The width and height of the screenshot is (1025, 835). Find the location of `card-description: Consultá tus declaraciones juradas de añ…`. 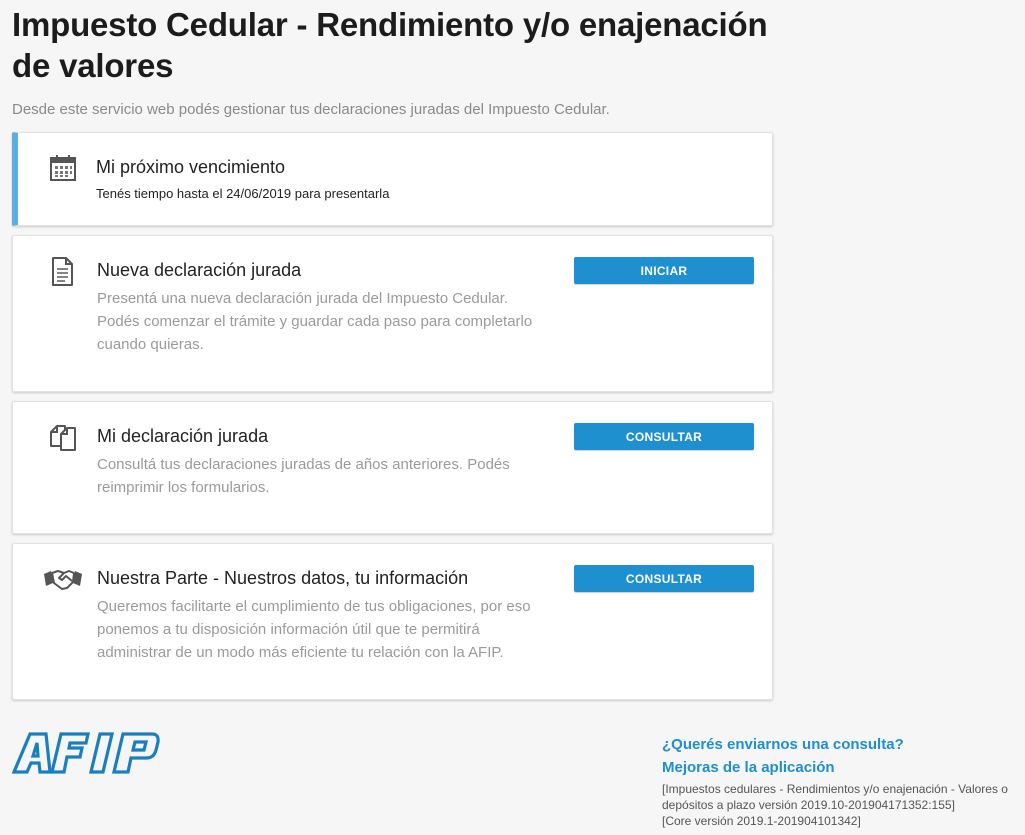

card-description: Consultá tus declaraciones juradas de añ… is located at coordinates (303, 476).